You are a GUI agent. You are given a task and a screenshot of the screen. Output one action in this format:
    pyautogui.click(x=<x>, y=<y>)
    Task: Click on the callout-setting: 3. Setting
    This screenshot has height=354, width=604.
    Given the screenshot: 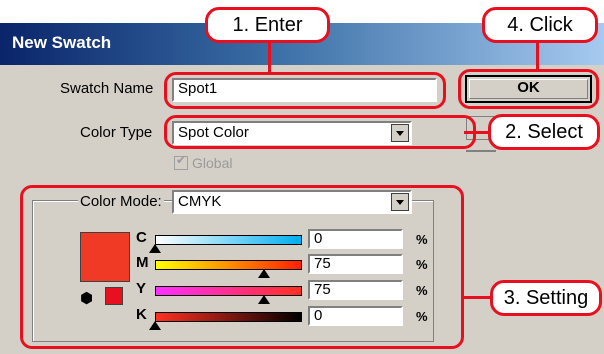 What is the action you would take?
    pyautogui.click(x=546, y=298)
    